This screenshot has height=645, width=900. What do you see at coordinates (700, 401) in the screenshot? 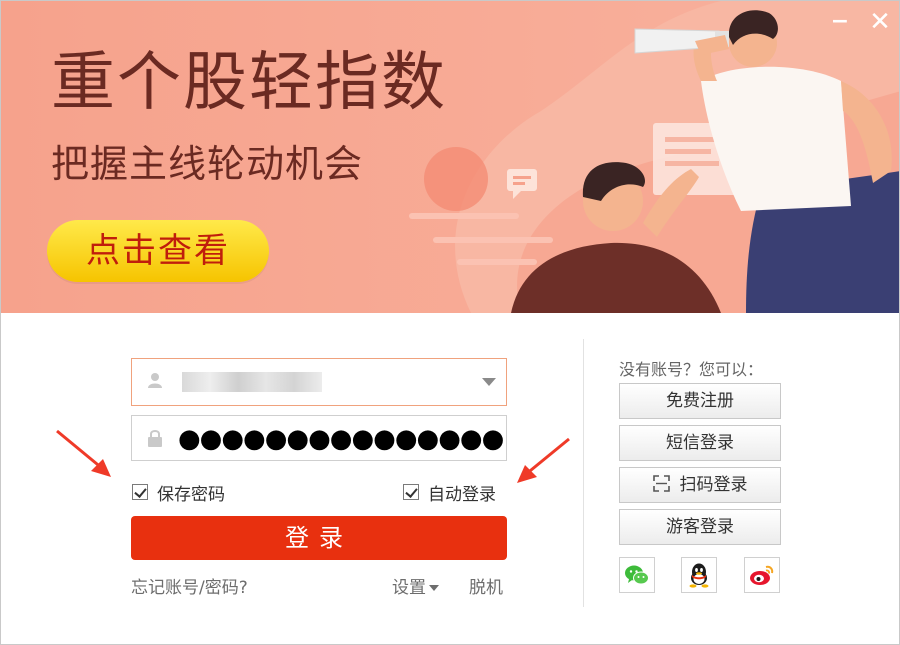
I see `register-button: 免费注册` at bounding box center [700, 401].